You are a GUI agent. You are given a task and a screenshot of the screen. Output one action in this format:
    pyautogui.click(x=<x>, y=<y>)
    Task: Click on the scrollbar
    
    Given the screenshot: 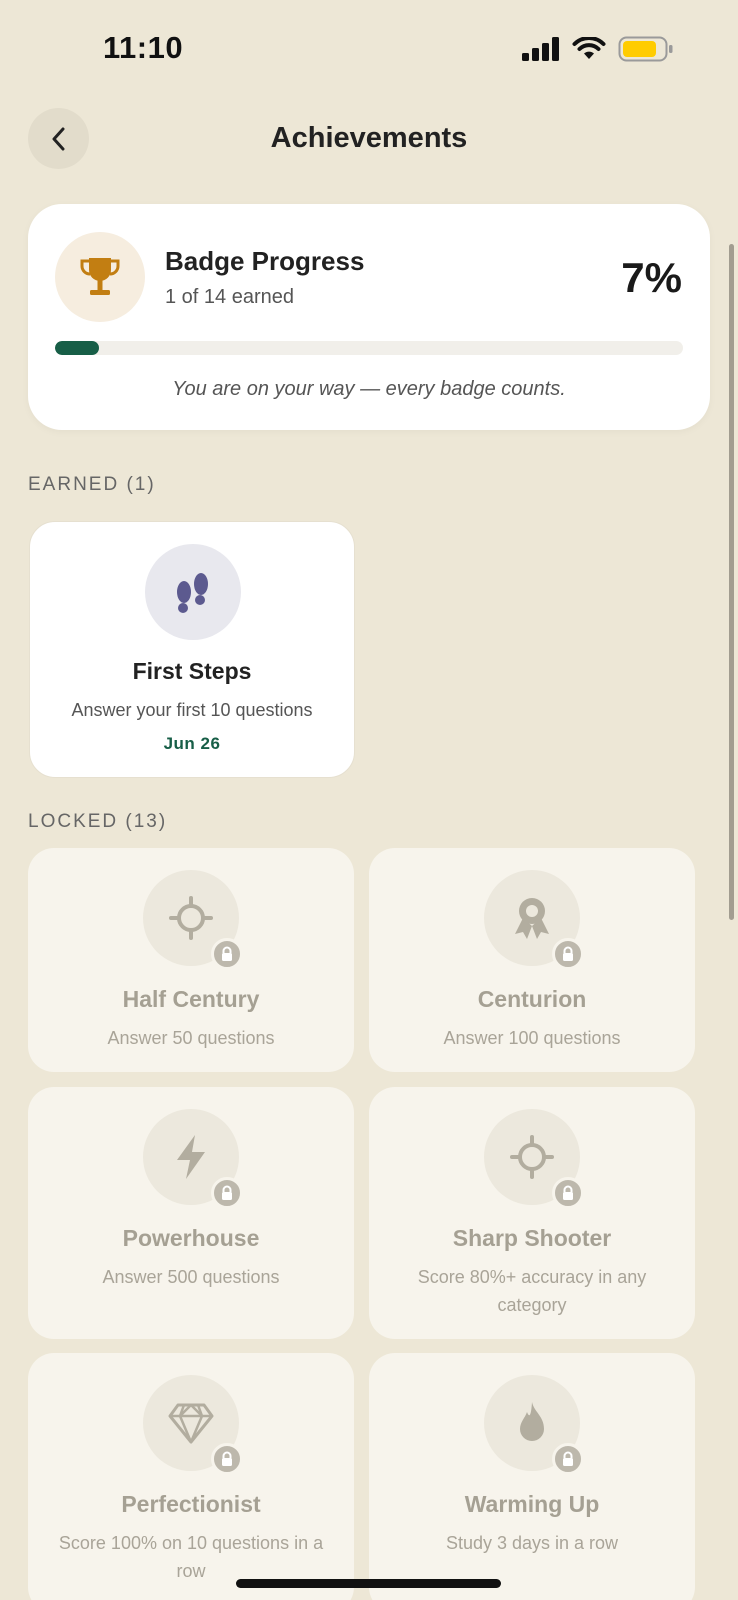 What is the action you would take?
    pyautogui.click(x=731, y=582)
    